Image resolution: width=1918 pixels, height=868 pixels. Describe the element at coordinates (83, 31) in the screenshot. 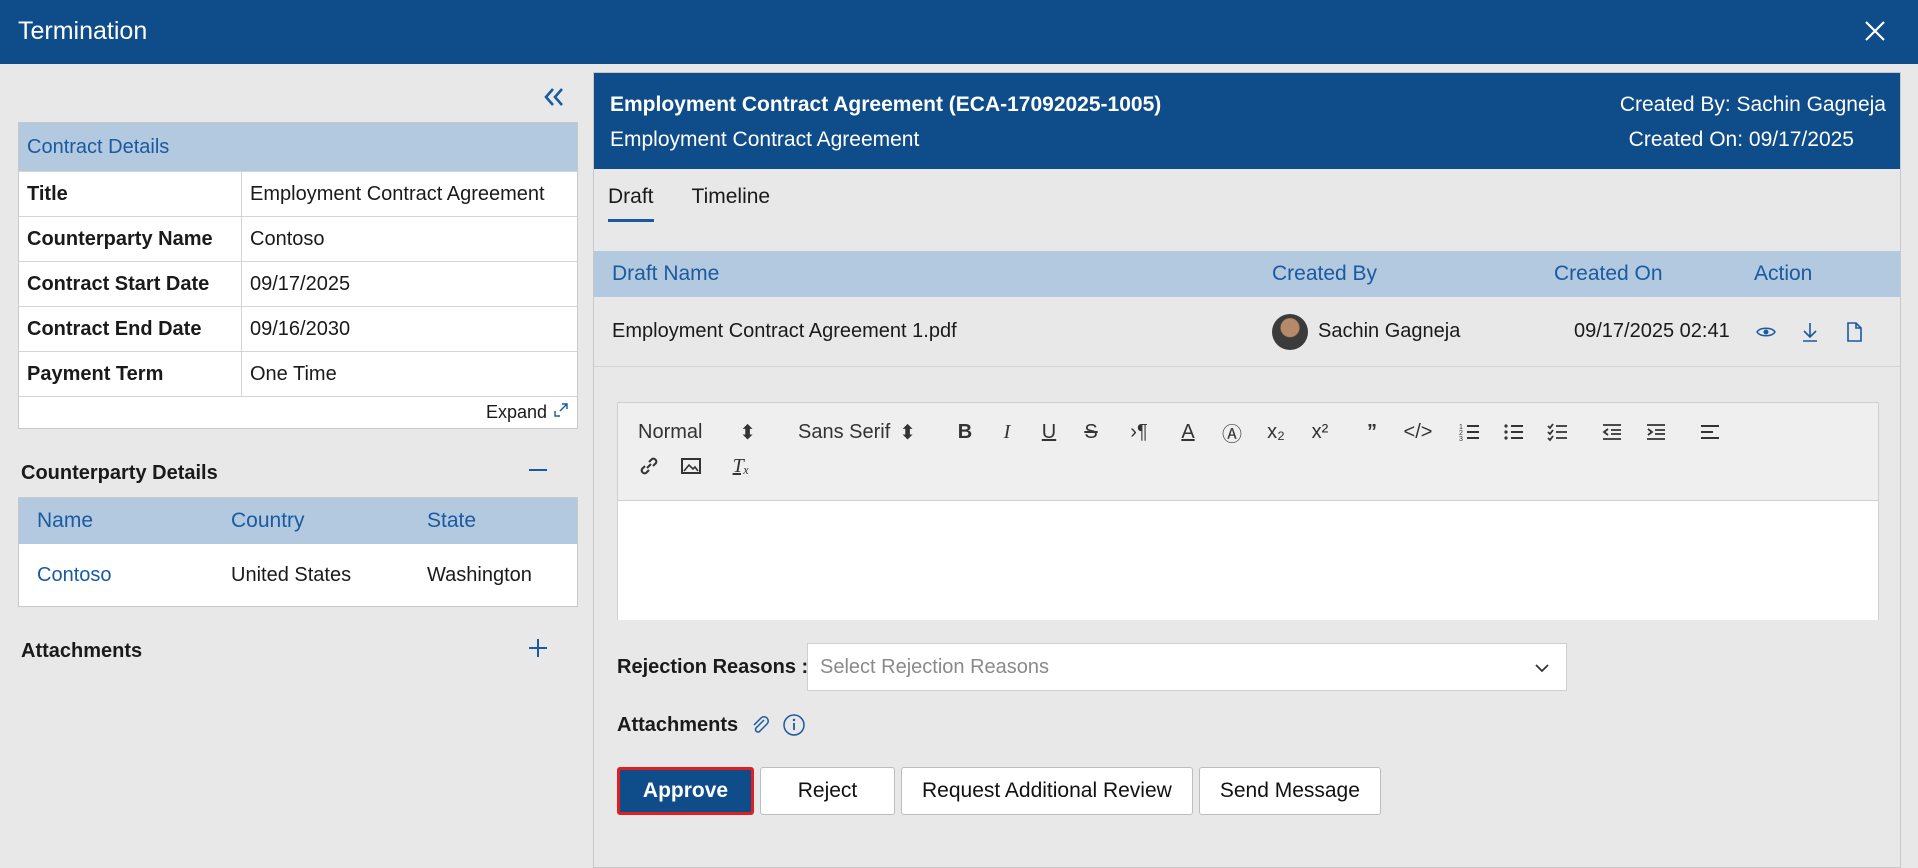

I see `window-title: Termination` at that location.